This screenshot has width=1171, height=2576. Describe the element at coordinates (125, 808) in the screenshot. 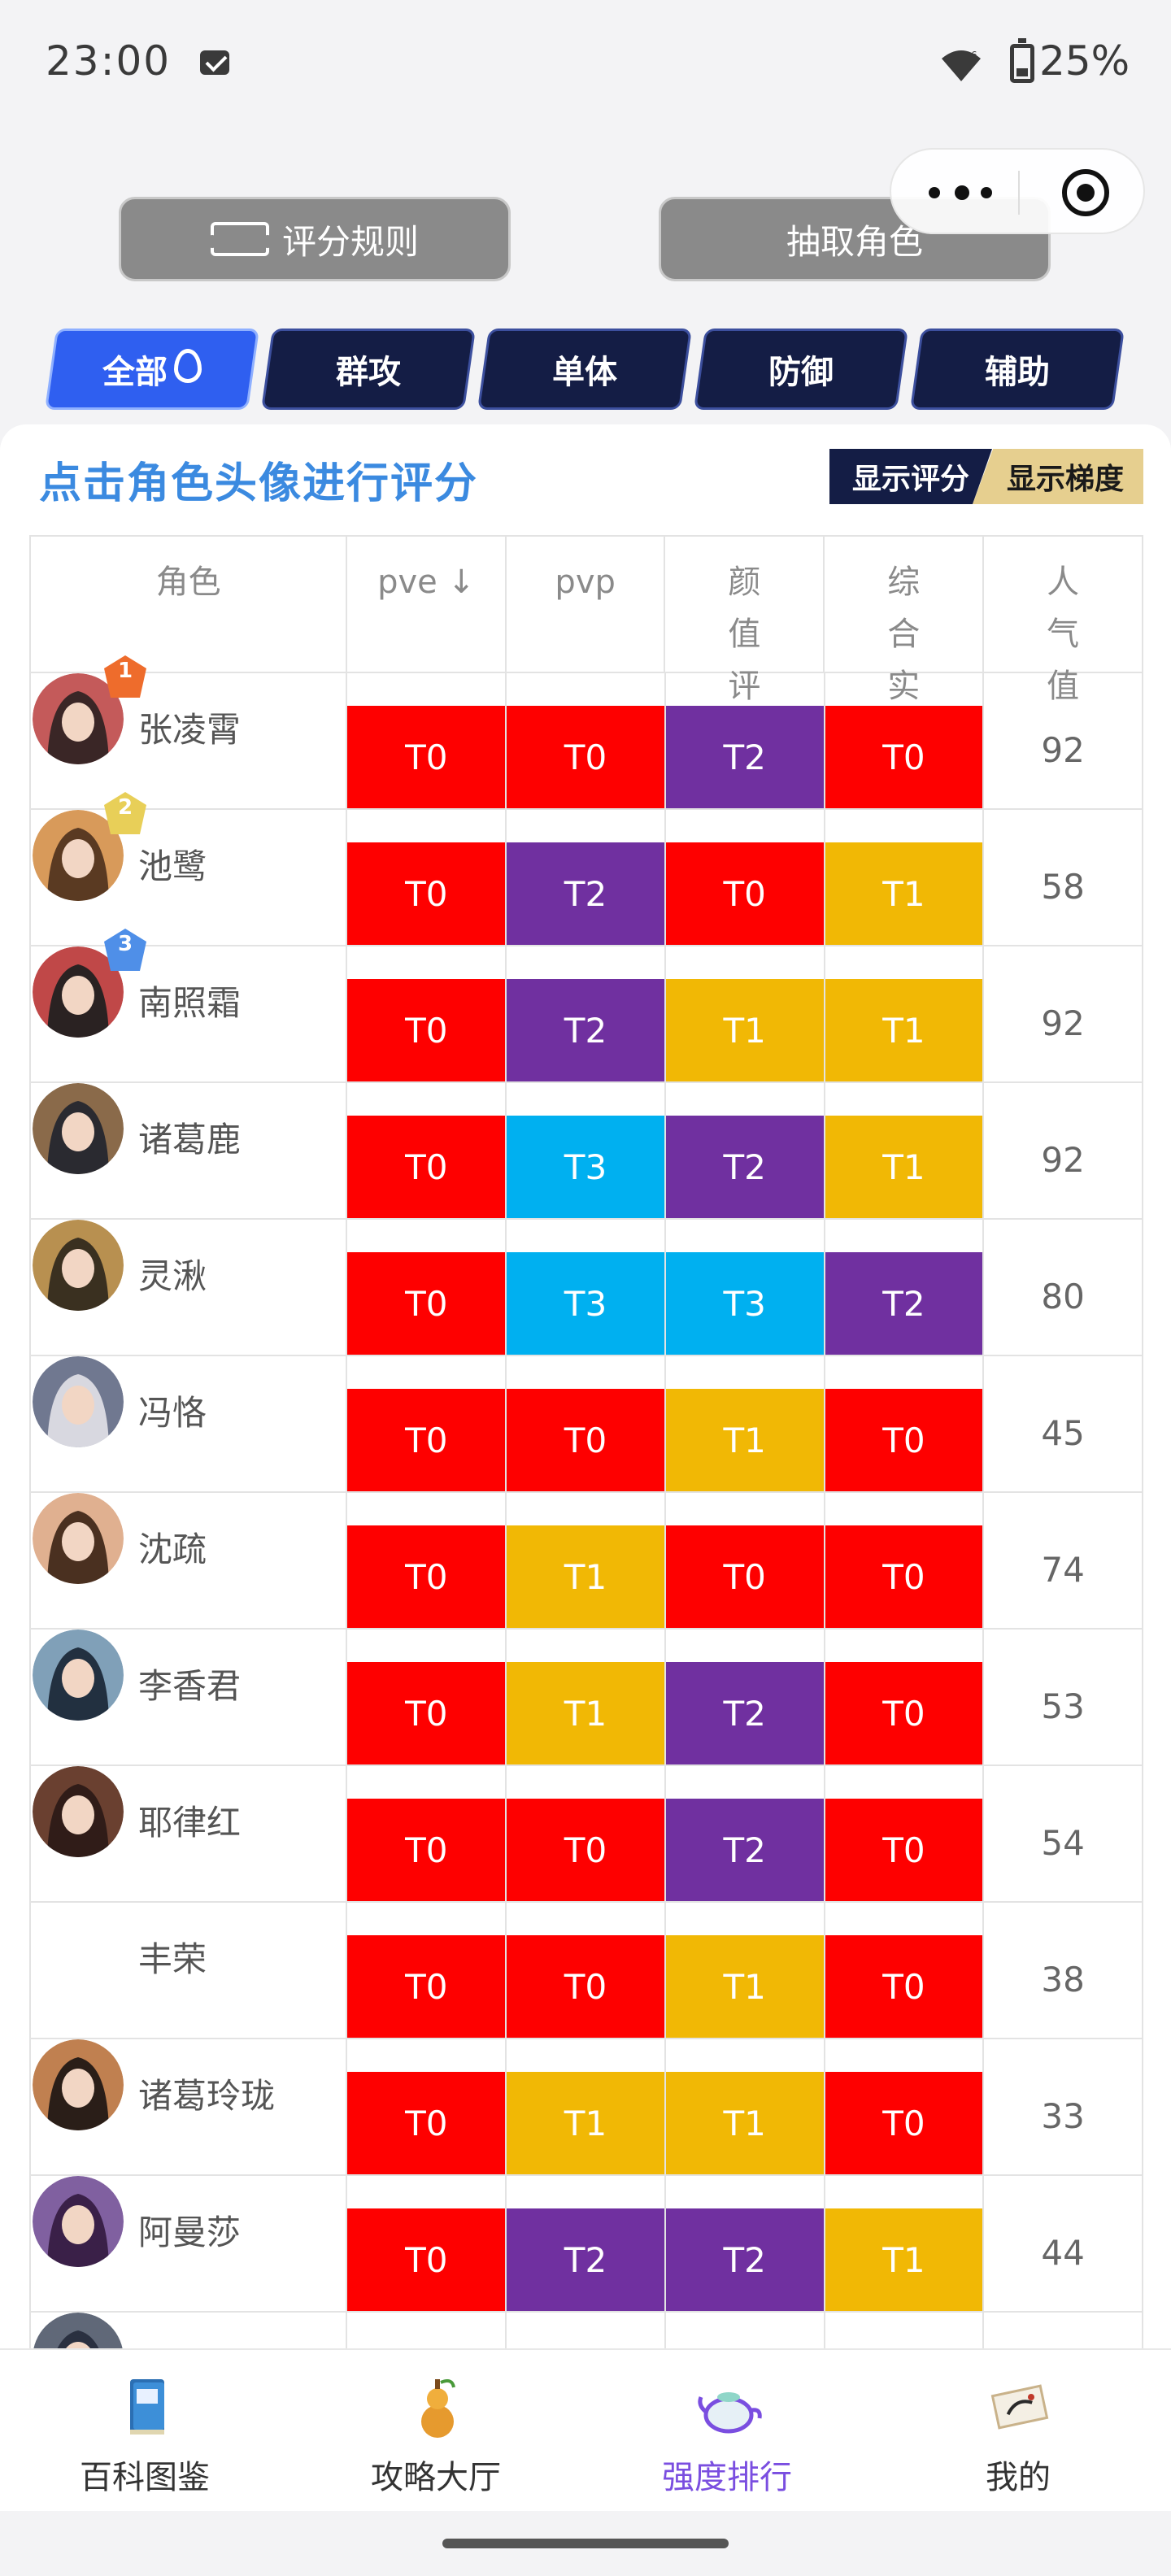

I see `rank-number: 2` at that location.